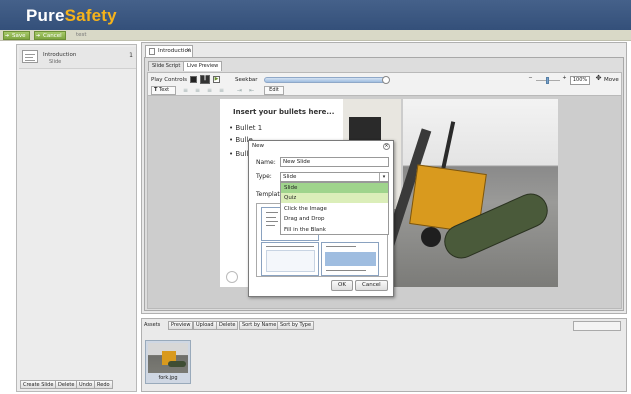 Image resolution: width=631 pixels, height=394 pixels. I want to click on create-slide-button: Create Slide, so click(38, 384).